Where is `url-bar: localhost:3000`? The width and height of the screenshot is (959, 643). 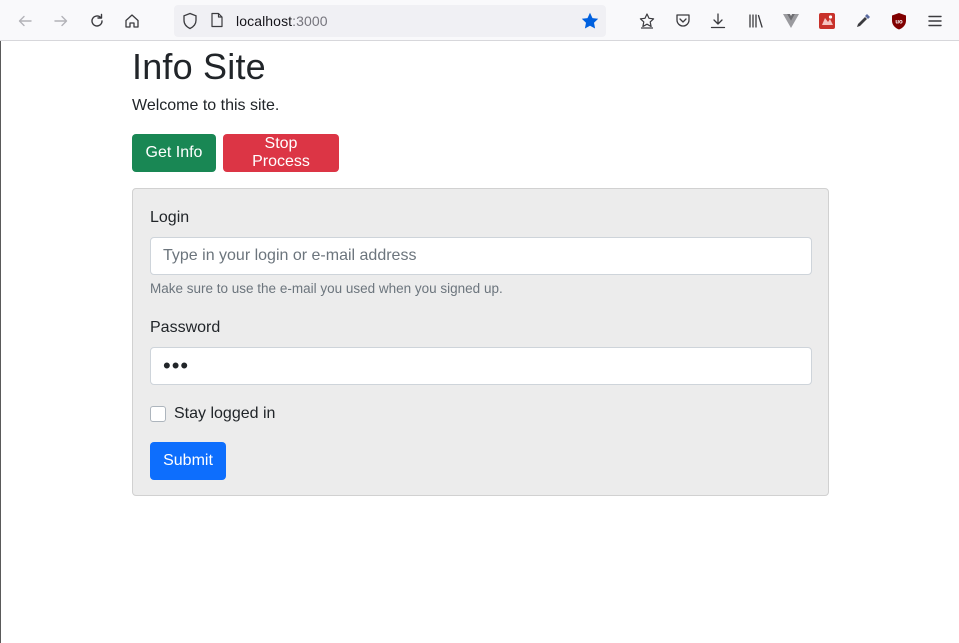 url-bar: localhost:3000 is located at coordinates (390, 21).